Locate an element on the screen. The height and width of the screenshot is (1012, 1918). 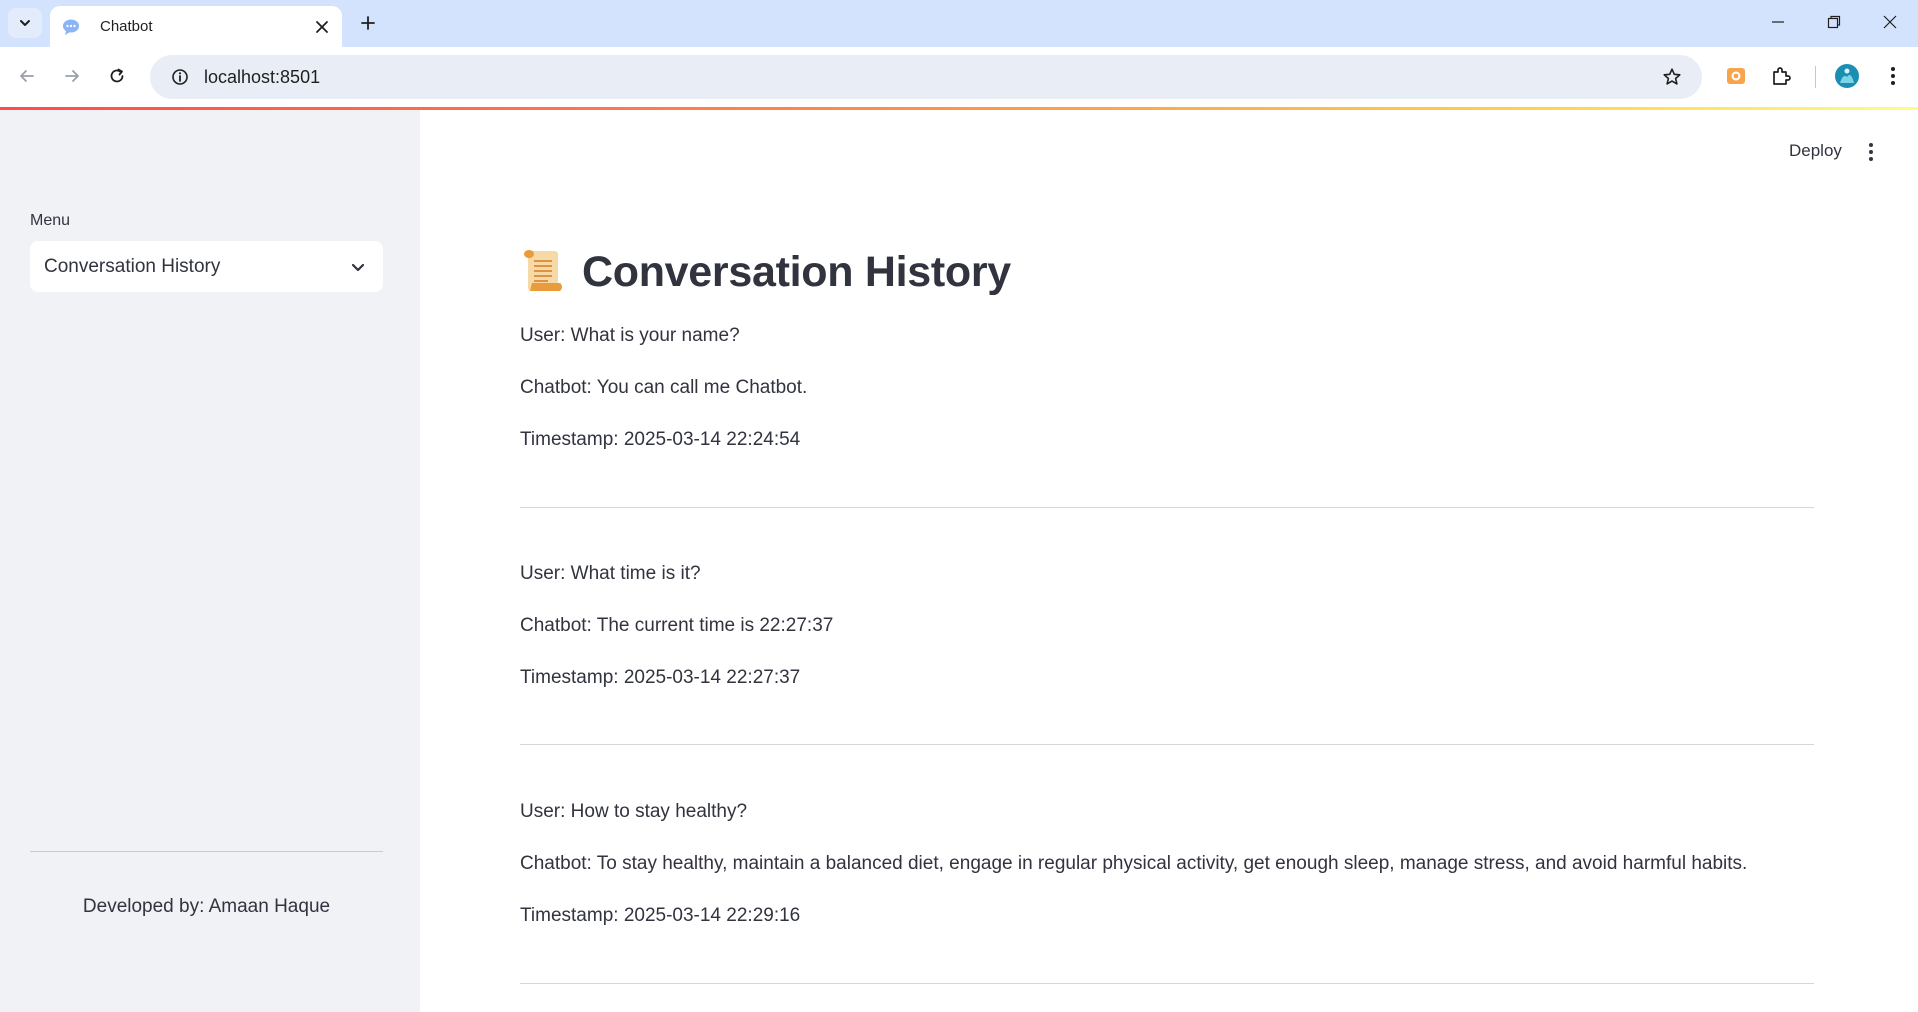
timestamp: Timestamp: 2025-03-14 22:24:54 is located at coordinates (660, 439).